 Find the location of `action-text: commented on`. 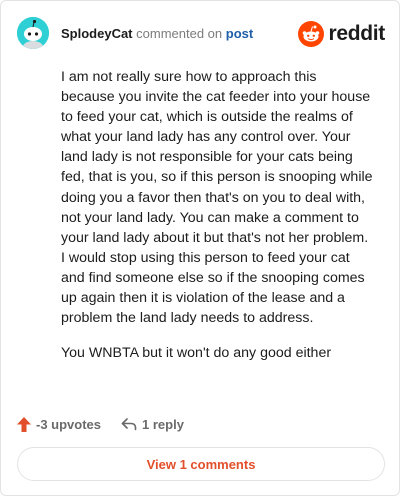

action-text: commented on is located at coordinates (179, 33).